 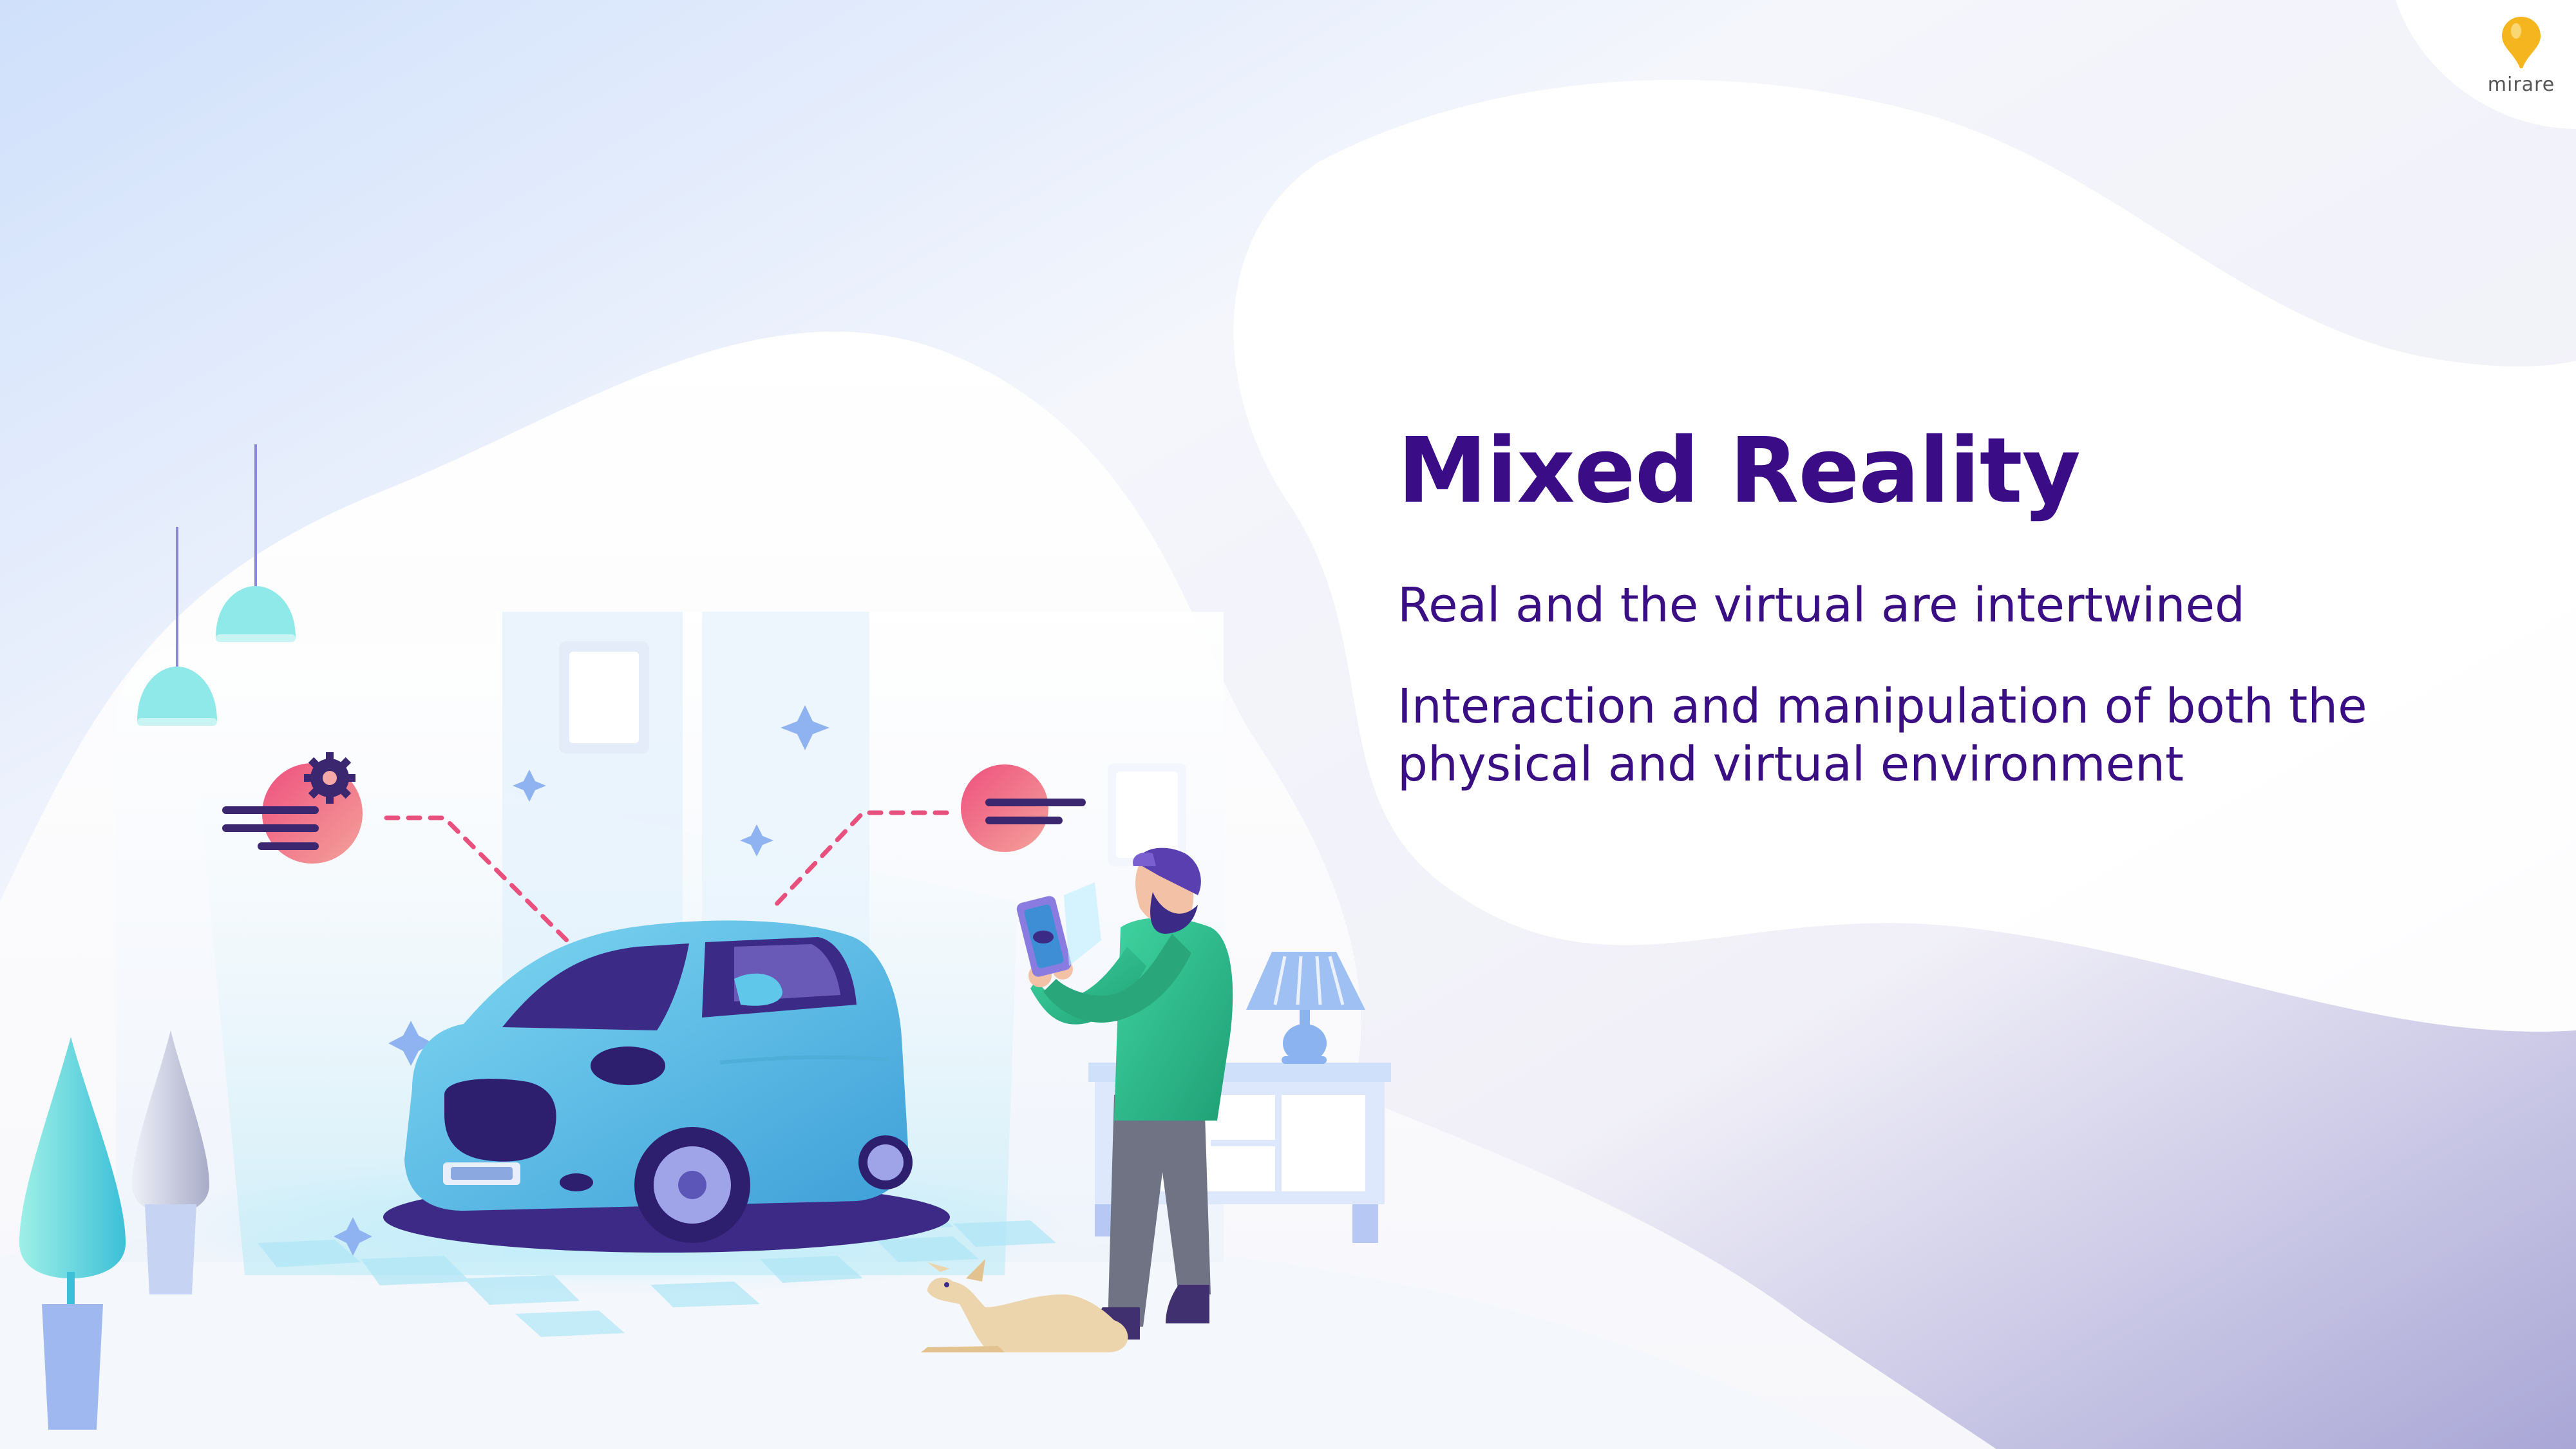 I want to click on point-real-virtual: Real and the virtual are intertwined, so click(x=1821, y=605).